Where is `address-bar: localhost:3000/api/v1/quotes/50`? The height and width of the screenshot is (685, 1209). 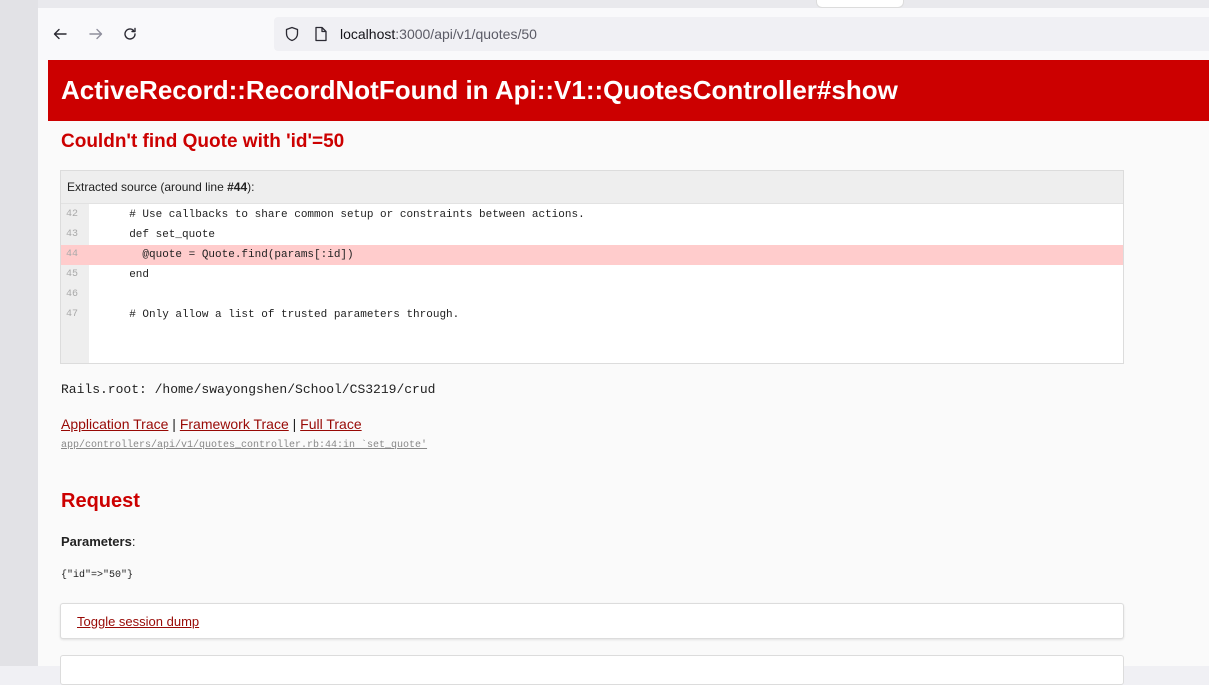 address-bar: localhost:3000/api/v1/quotes/50 is located at coordinates (741, 34).